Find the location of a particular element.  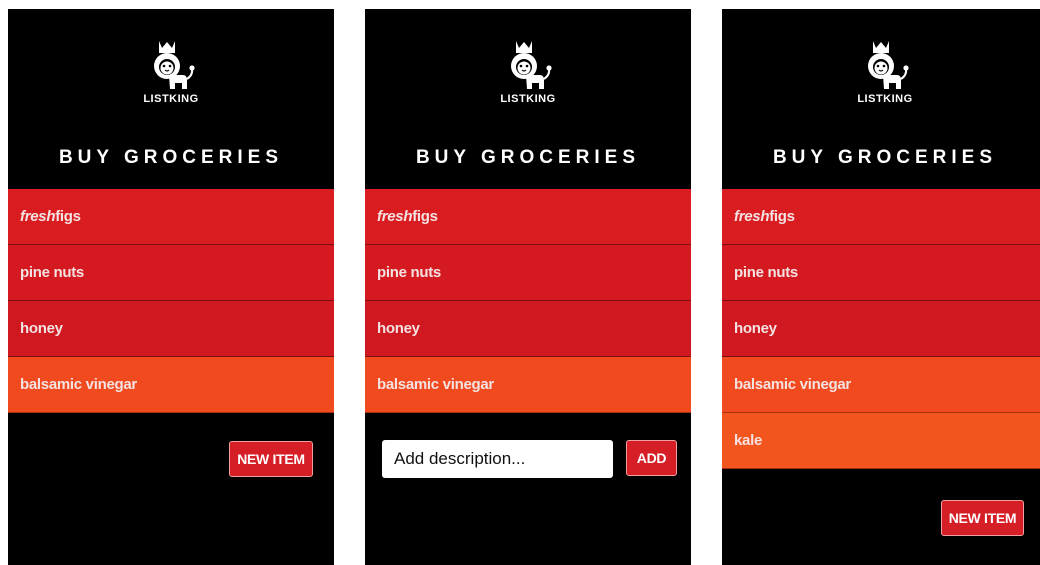

description-input is located at coordinates (497, 459).